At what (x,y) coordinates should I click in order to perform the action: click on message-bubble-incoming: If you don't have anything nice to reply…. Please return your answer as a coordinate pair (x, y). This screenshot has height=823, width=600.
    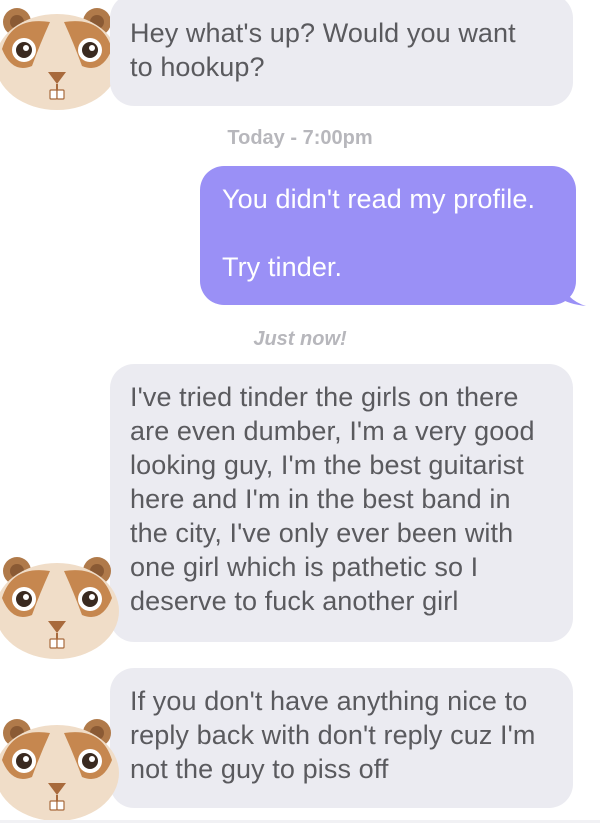
    Looking at the image, I should click on (341, 738).